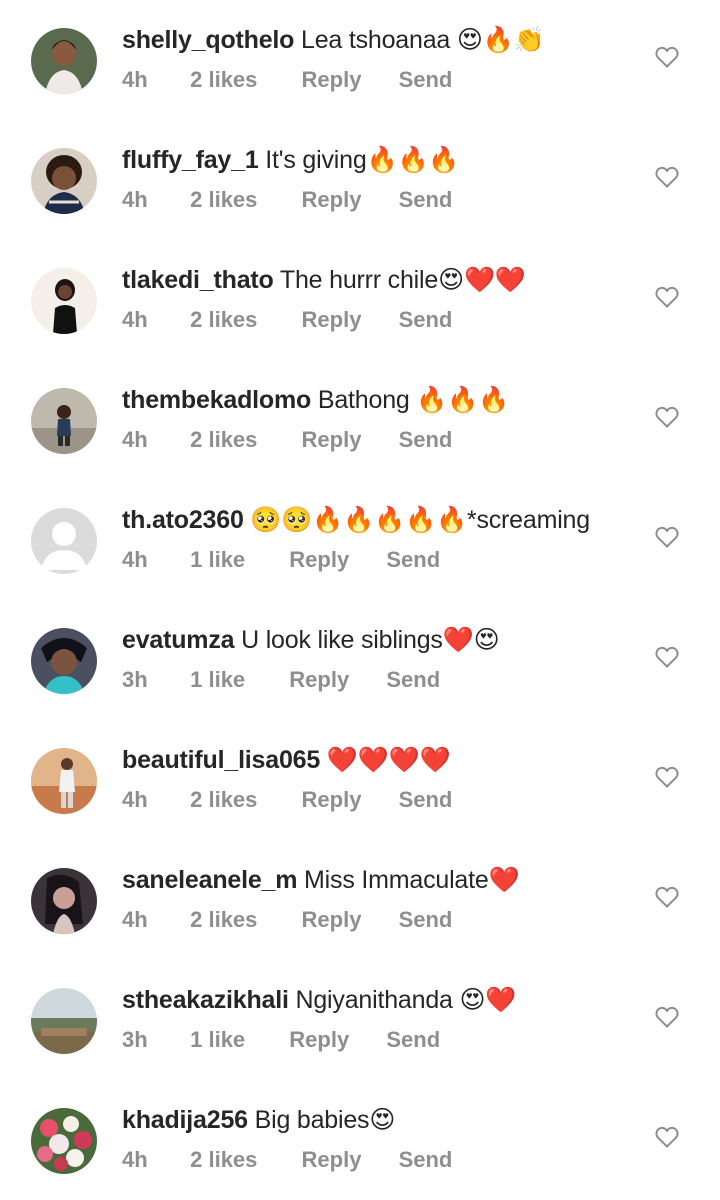 The width and height of the screenshot is (720, 1200). Describe the element at coordinates (402, 280) in the screenshot. I see `comment-body: The hurrr chile😍❤️❤️` at that location.